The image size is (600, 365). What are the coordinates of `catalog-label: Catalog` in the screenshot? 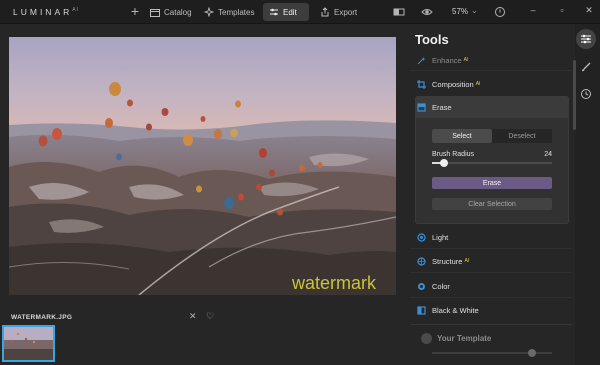 It's located at (178, 12).